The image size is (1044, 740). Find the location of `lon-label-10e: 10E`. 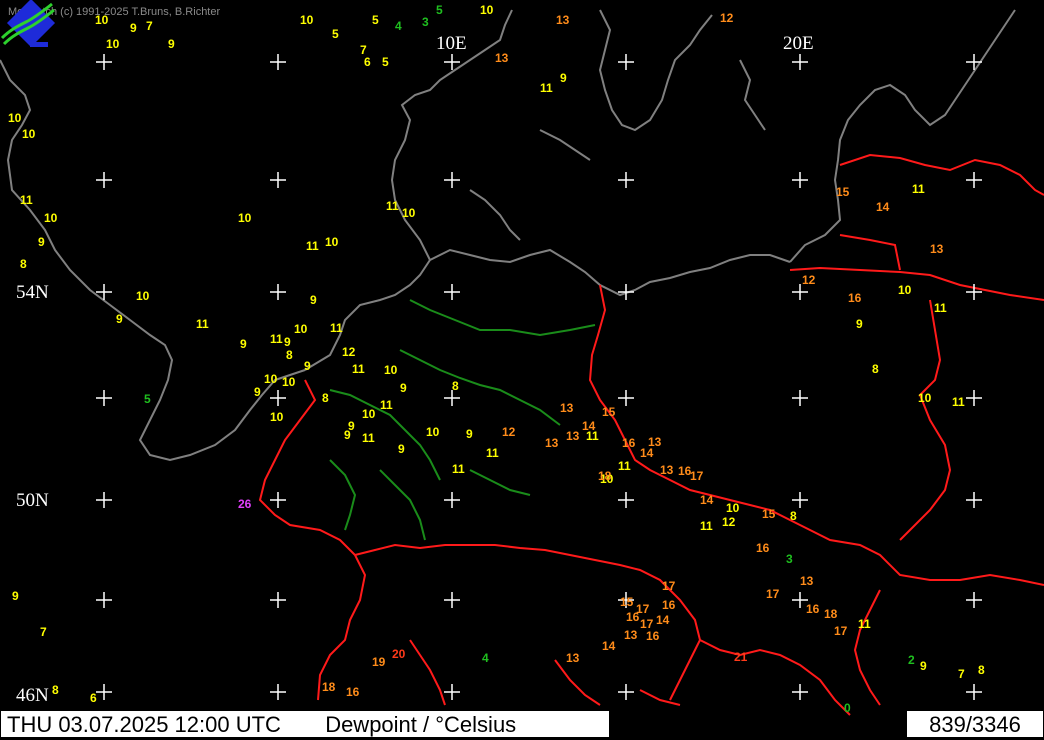

lon-label-10e: 10E is located at coordinates (451, 43).